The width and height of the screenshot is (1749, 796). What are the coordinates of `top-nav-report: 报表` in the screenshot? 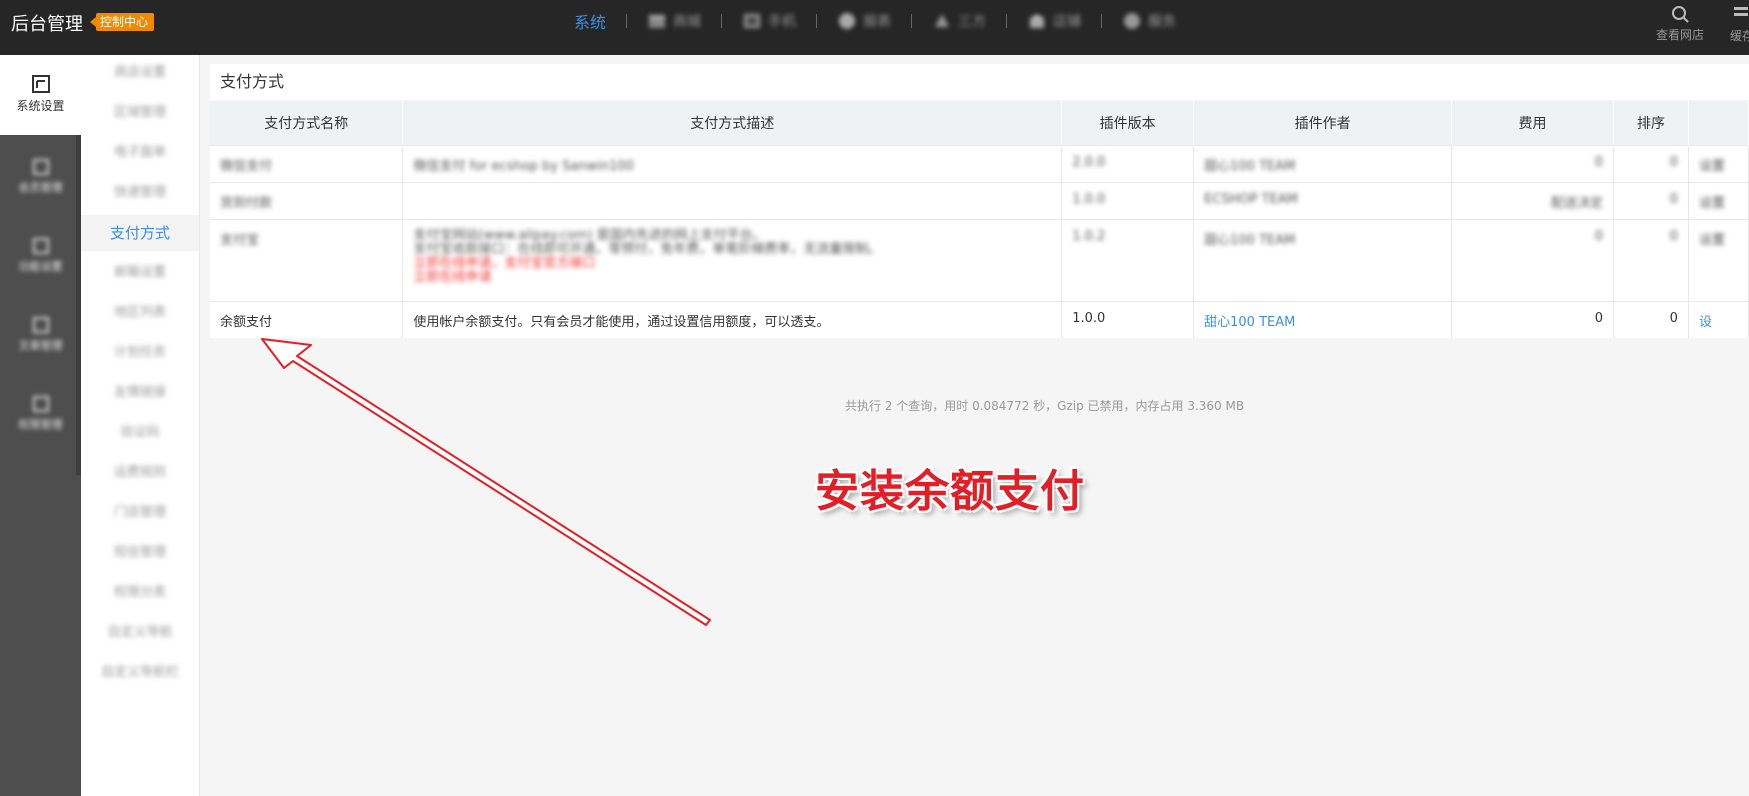 It's located at (864, 21).